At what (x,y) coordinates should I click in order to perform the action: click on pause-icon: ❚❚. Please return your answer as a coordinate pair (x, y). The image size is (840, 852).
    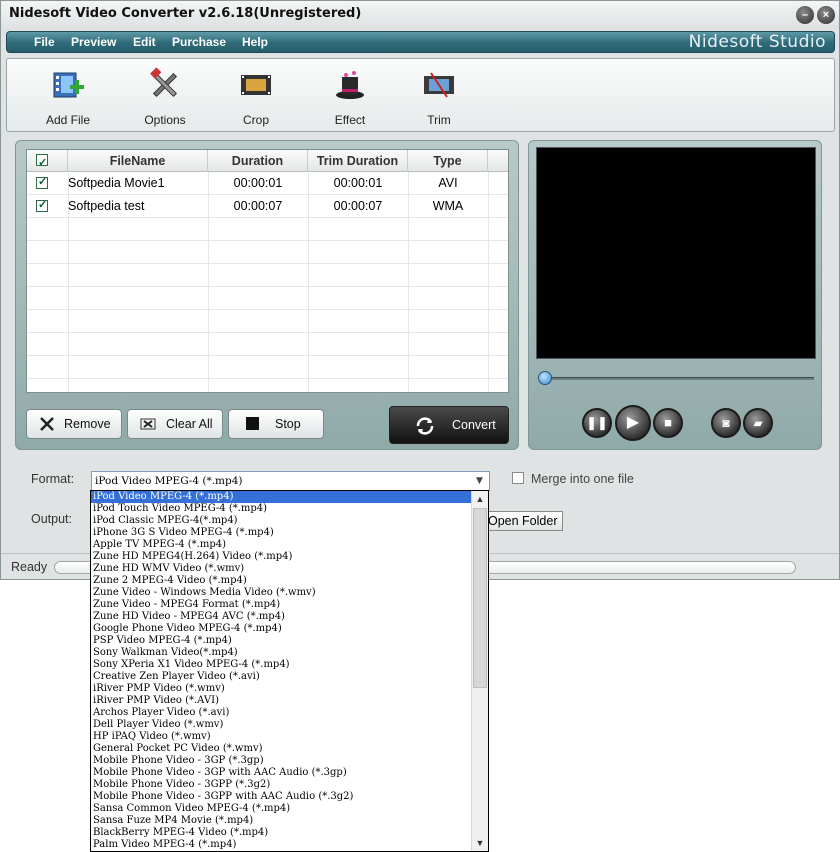
    Looking at the image, I should click on (597, 422).